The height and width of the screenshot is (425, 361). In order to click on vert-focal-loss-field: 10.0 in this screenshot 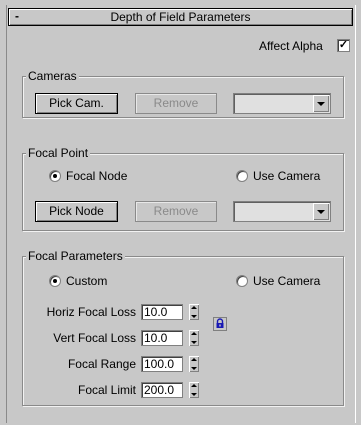, I will do `click(162, 338)`.